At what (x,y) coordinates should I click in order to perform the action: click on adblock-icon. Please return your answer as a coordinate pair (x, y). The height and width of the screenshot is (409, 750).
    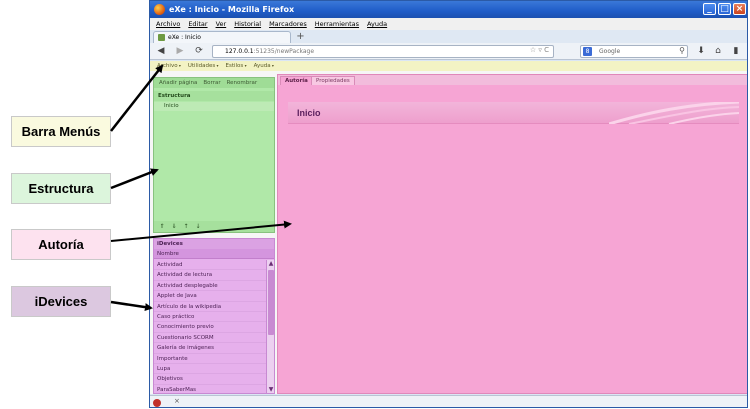
    Looking at the image, I should click on (157, 403).